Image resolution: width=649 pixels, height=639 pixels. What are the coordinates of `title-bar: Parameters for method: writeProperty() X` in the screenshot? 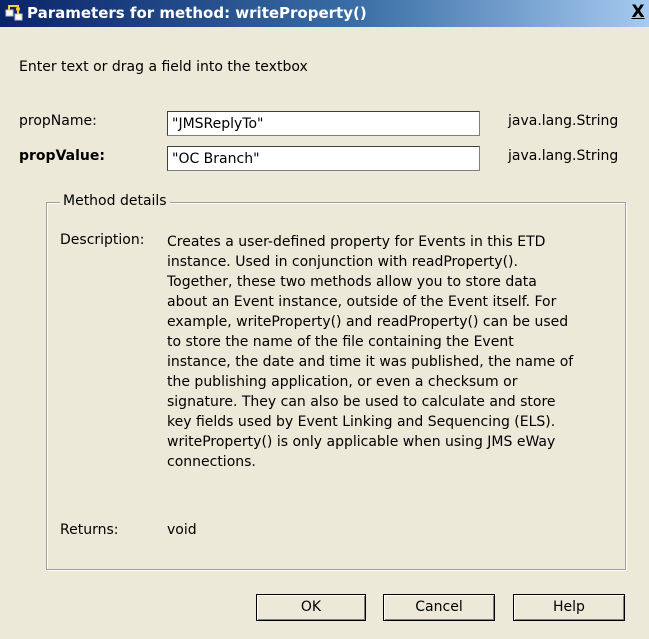 It's located at (324, 13).